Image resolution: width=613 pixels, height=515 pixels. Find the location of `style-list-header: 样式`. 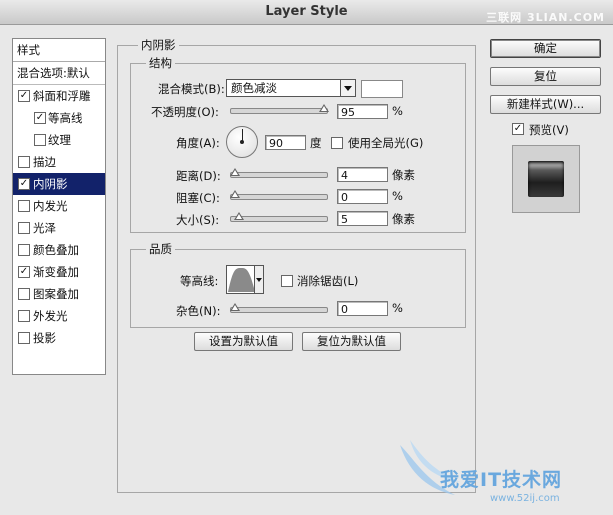

style-list-header: 样式 is located at coordinates (59, 50).